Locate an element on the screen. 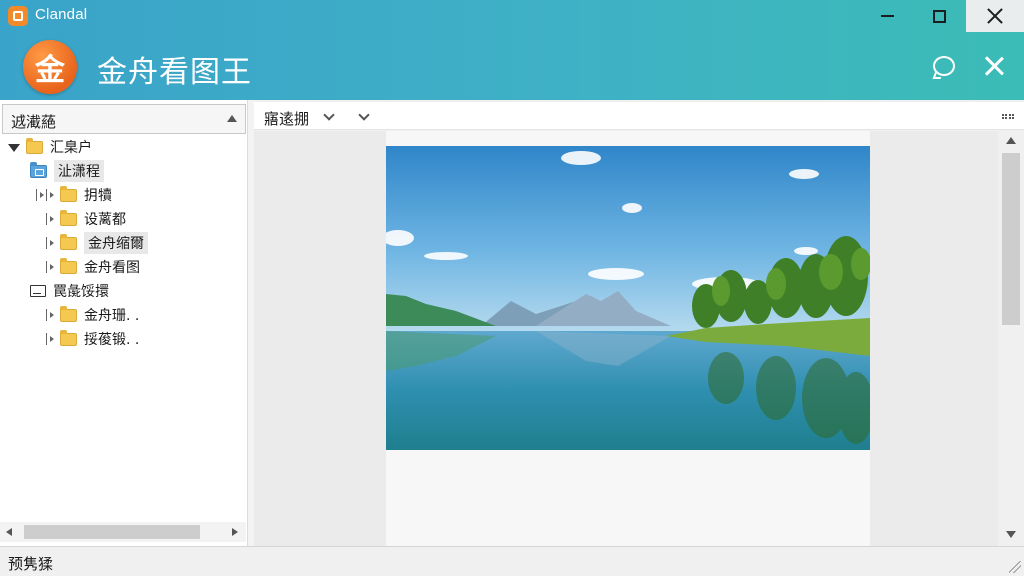 The height and width of the screenshot is (576, 1024). tree-item: 金舟看图 is located at coordinates (93, 267).